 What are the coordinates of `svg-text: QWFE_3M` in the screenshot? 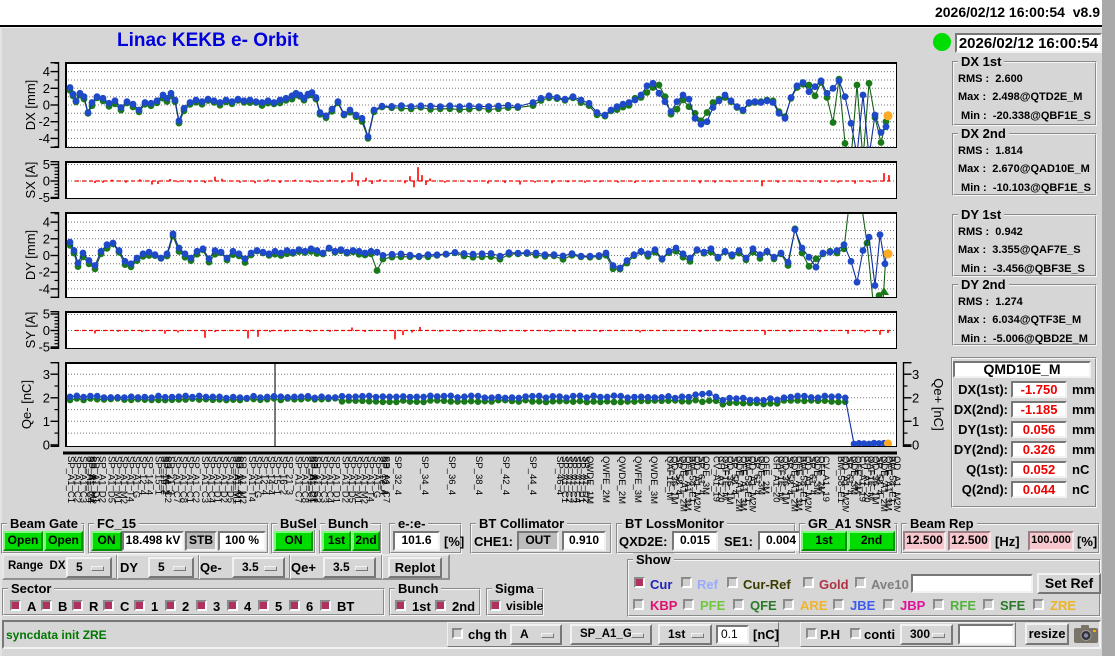 It's located at (637, 479).